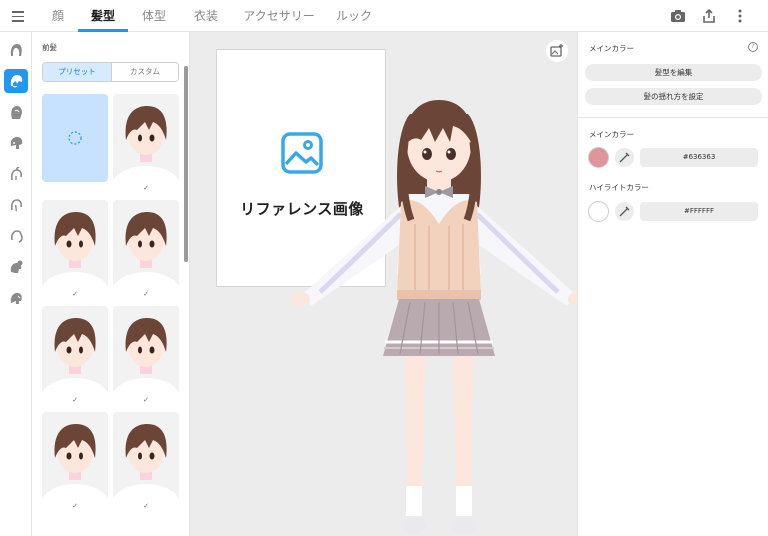  Describe the element at coordinates (354, 16) in the screenshot. I see `tab-look: ルック` at that location.